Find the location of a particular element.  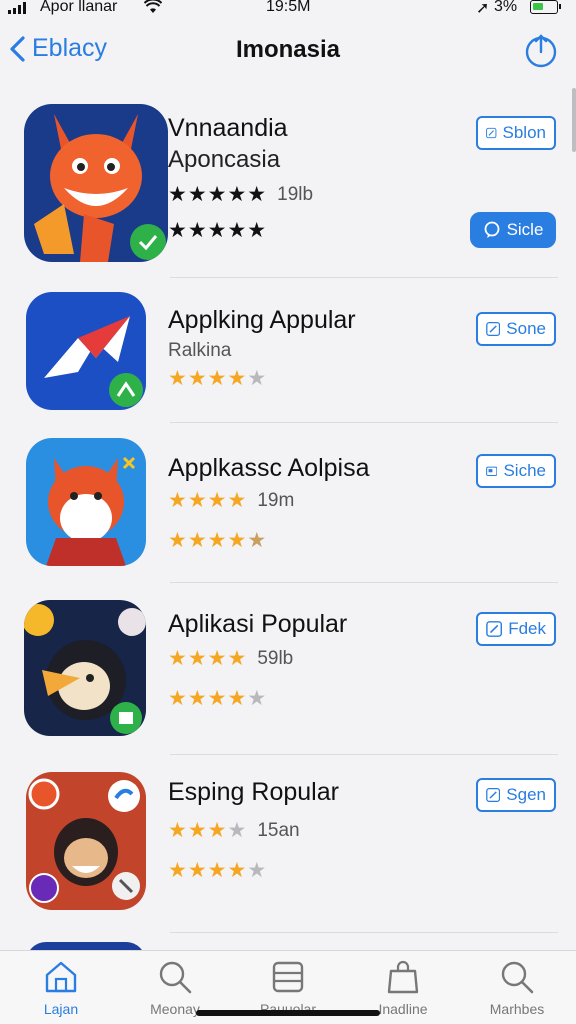

tab-label: Marhbes is located at coordinates (517, 1009).